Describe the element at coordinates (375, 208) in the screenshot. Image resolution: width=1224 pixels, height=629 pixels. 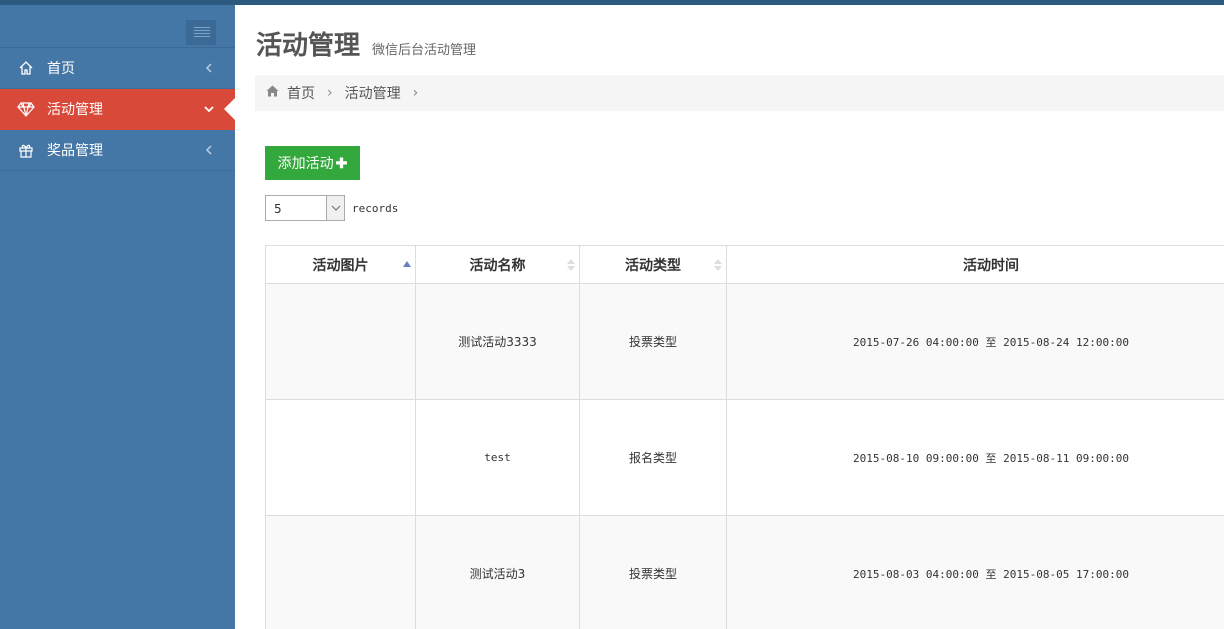
I see `records-label: records` at that location.